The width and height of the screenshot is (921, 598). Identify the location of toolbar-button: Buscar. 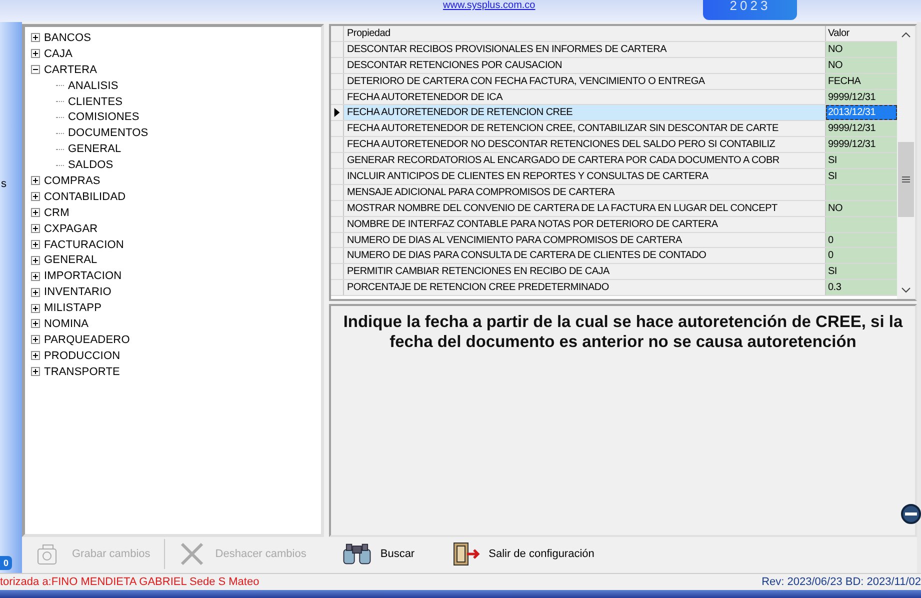
(378, 554).